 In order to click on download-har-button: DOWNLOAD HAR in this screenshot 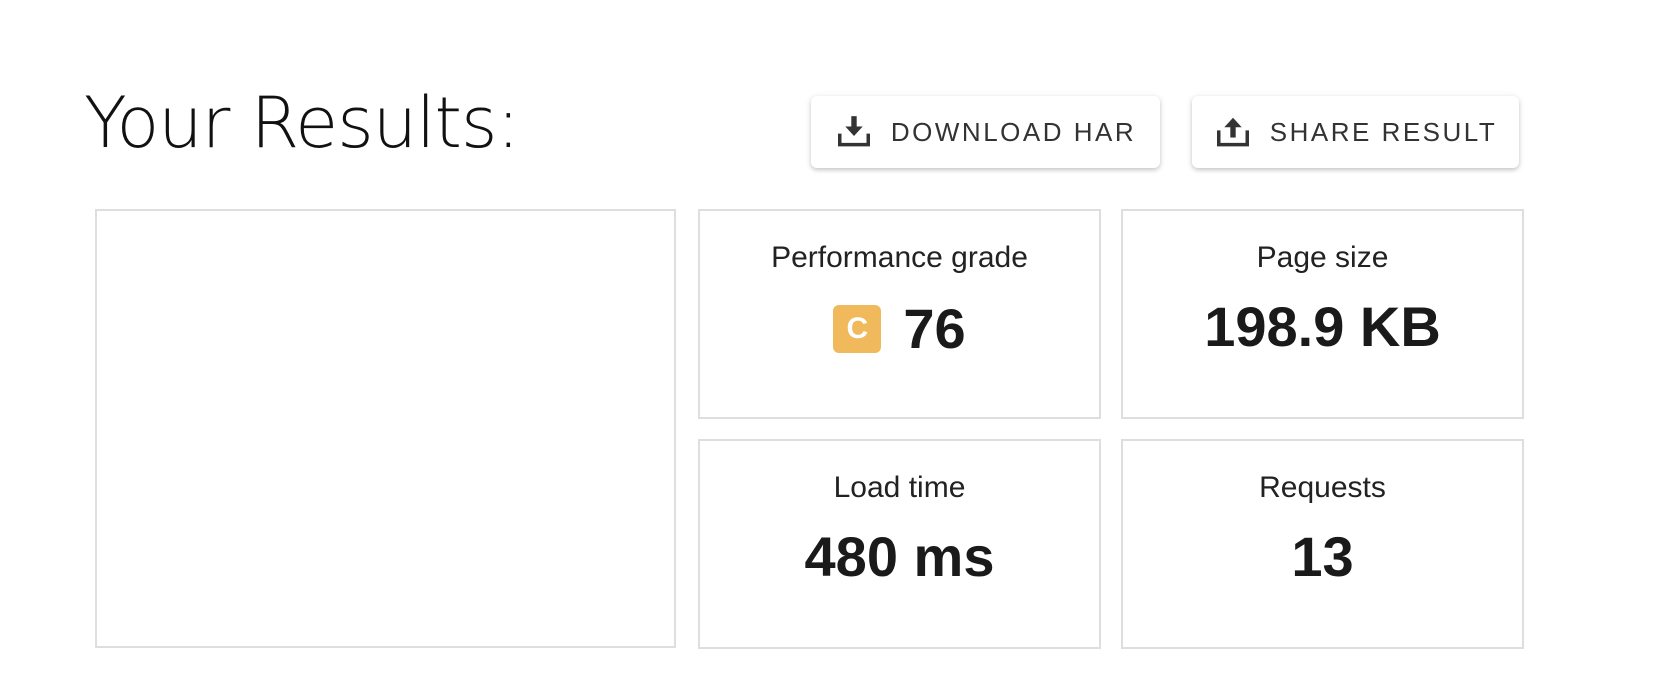, I will do `click(985, 132)`.